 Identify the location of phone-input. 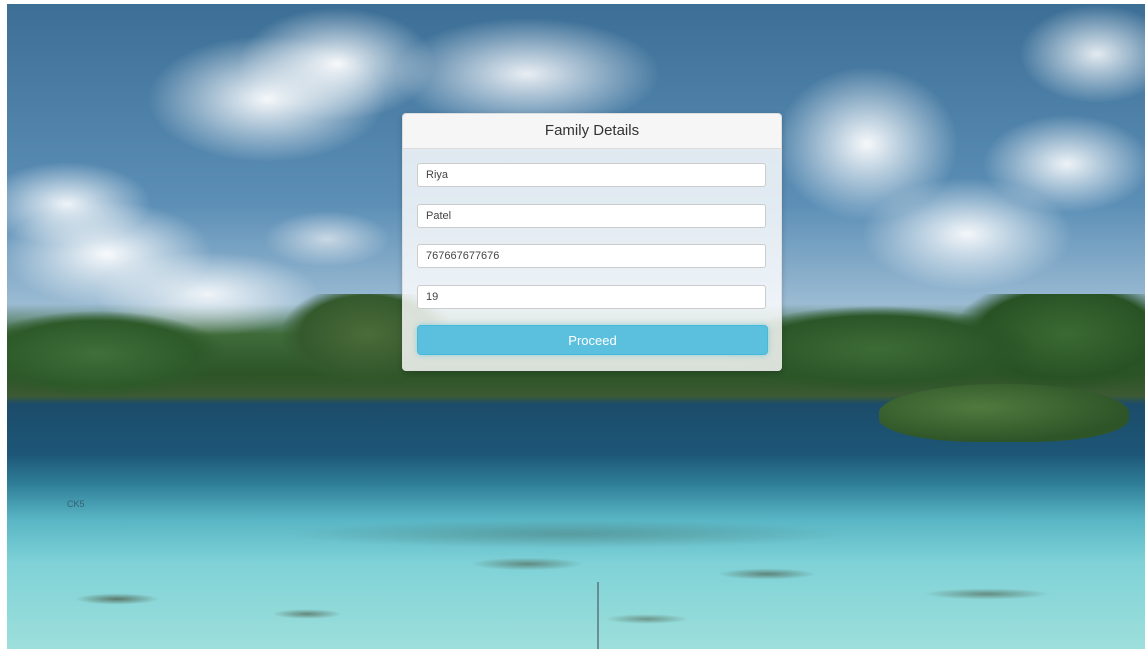
(591, 256).